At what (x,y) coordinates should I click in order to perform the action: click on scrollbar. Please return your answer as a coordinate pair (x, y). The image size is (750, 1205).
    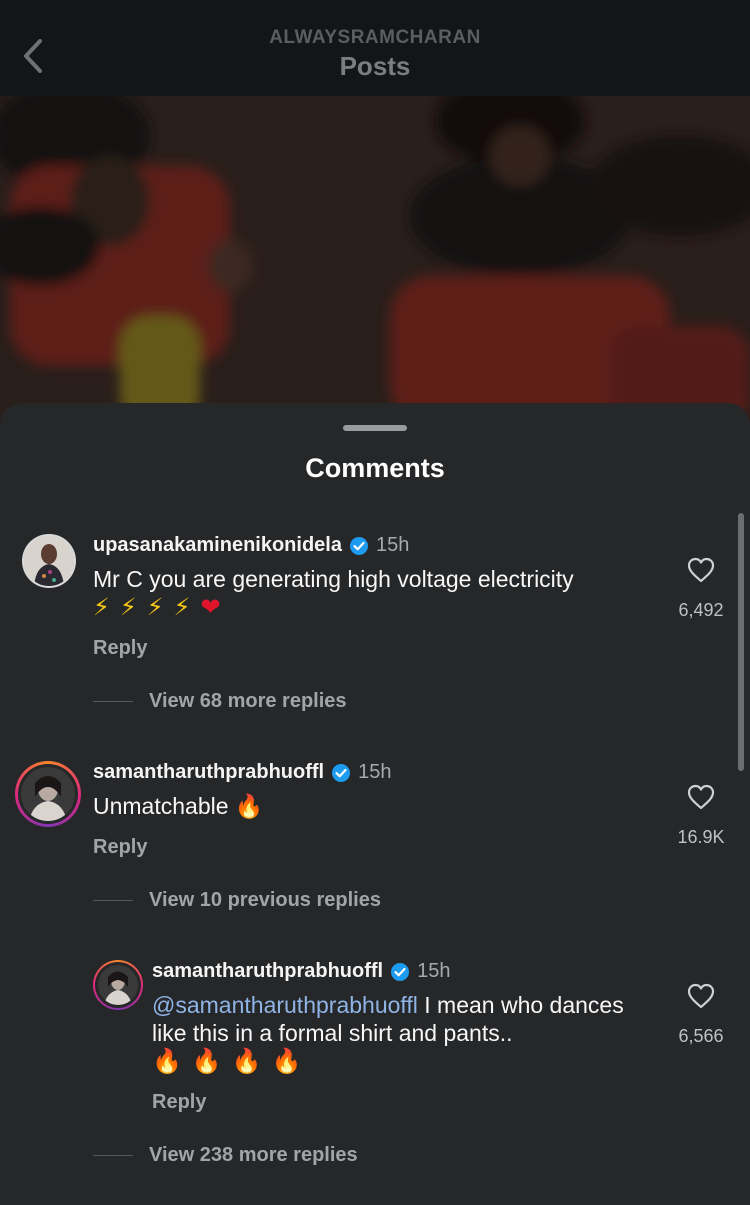
    Looking at the image, I should click on (741, 642).